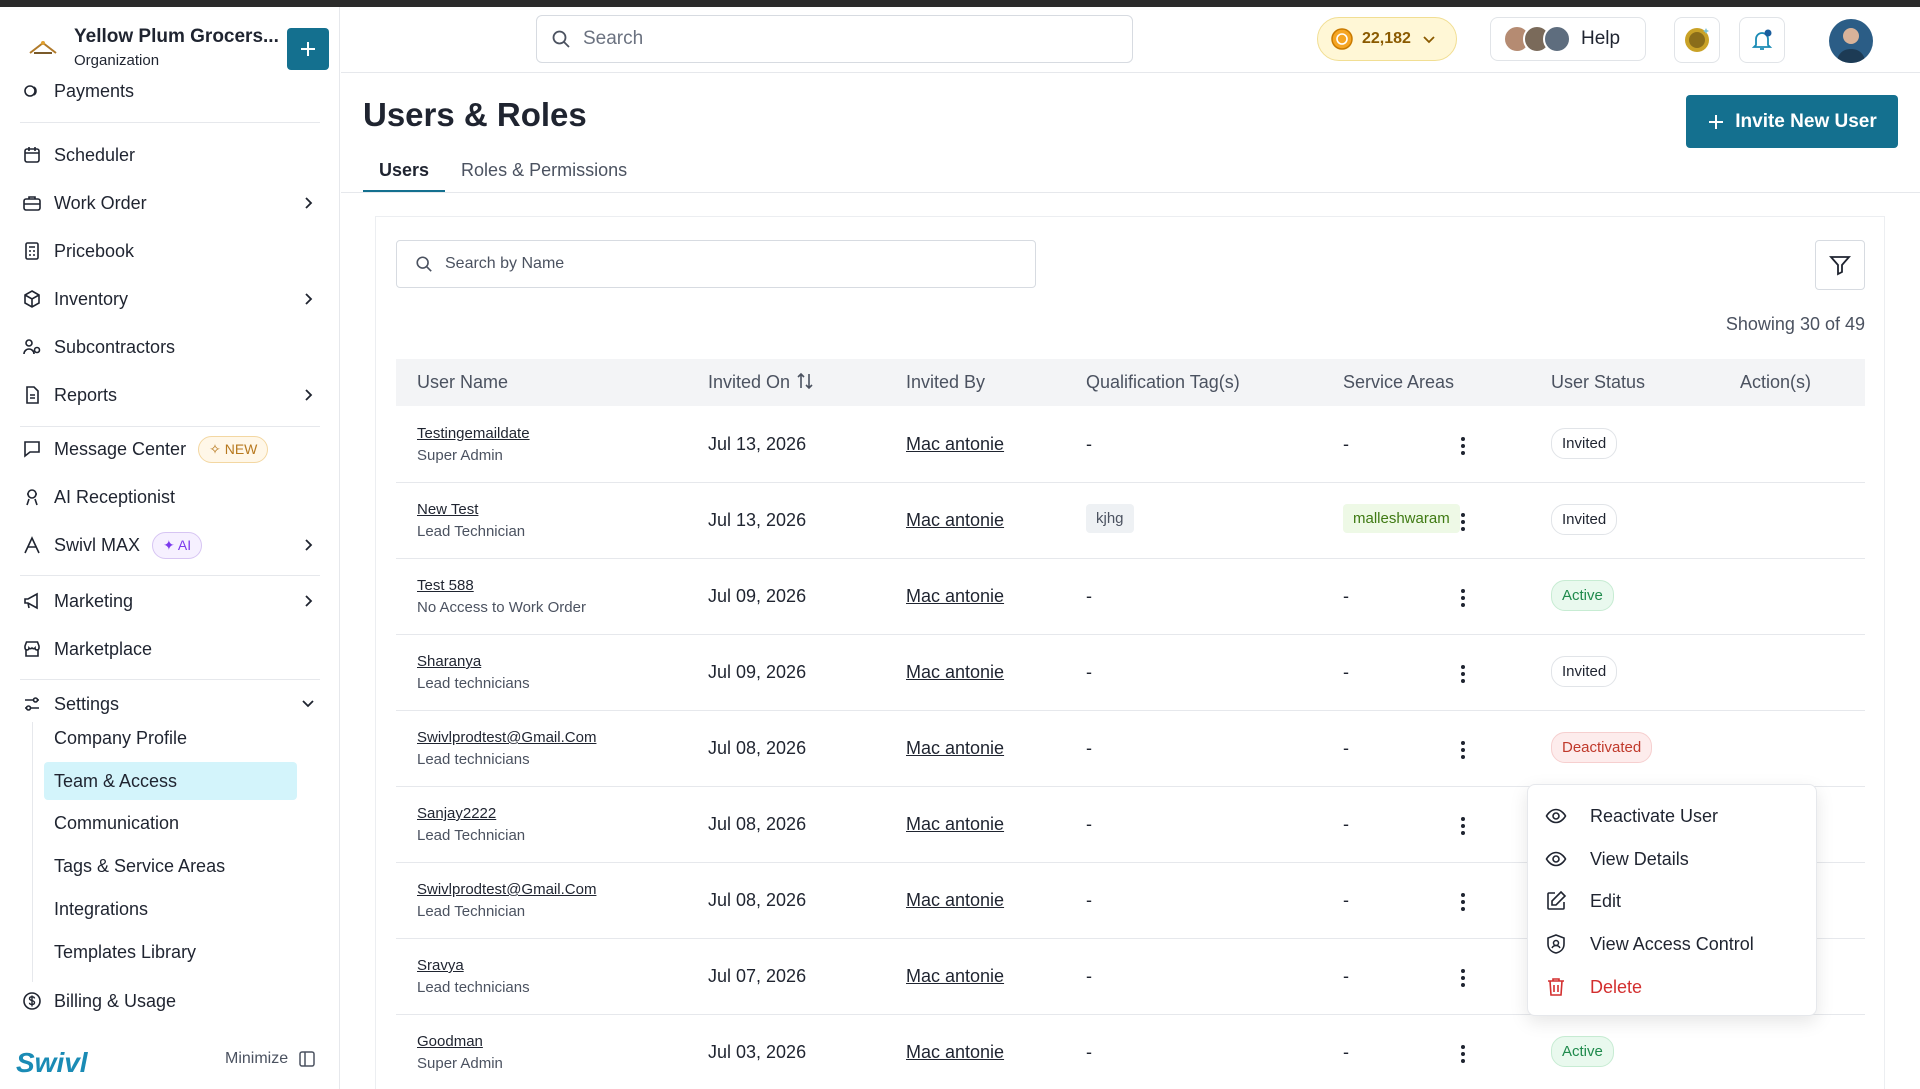  I want to click on menu-item-reactivate-user: Reactivate User, so click(1631, 816).